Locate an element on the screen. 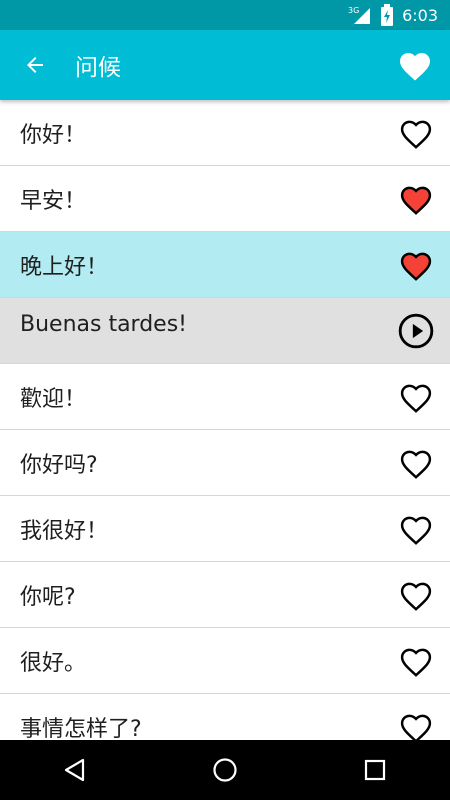 The height and width of the screenshot is (800, 450). nav-home-button is located at coordinates (225, 770).